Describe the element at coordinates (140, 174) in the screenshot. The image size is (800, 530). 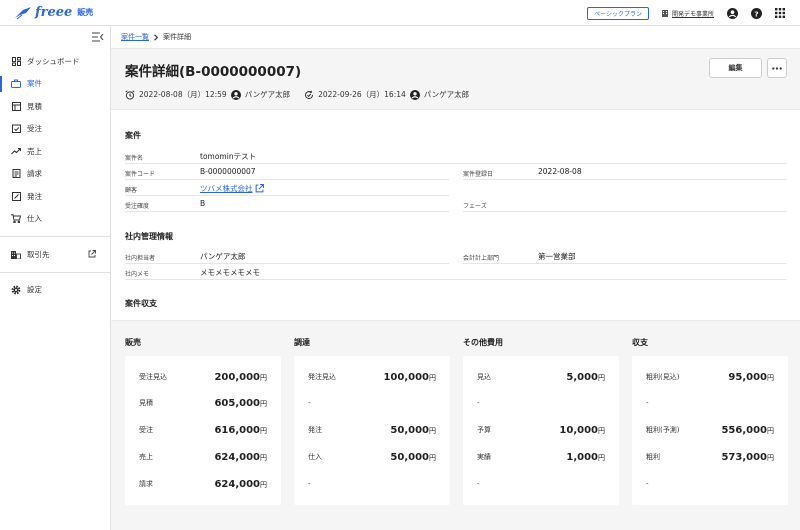
I see `project-code-label: 案件コード` at that location.